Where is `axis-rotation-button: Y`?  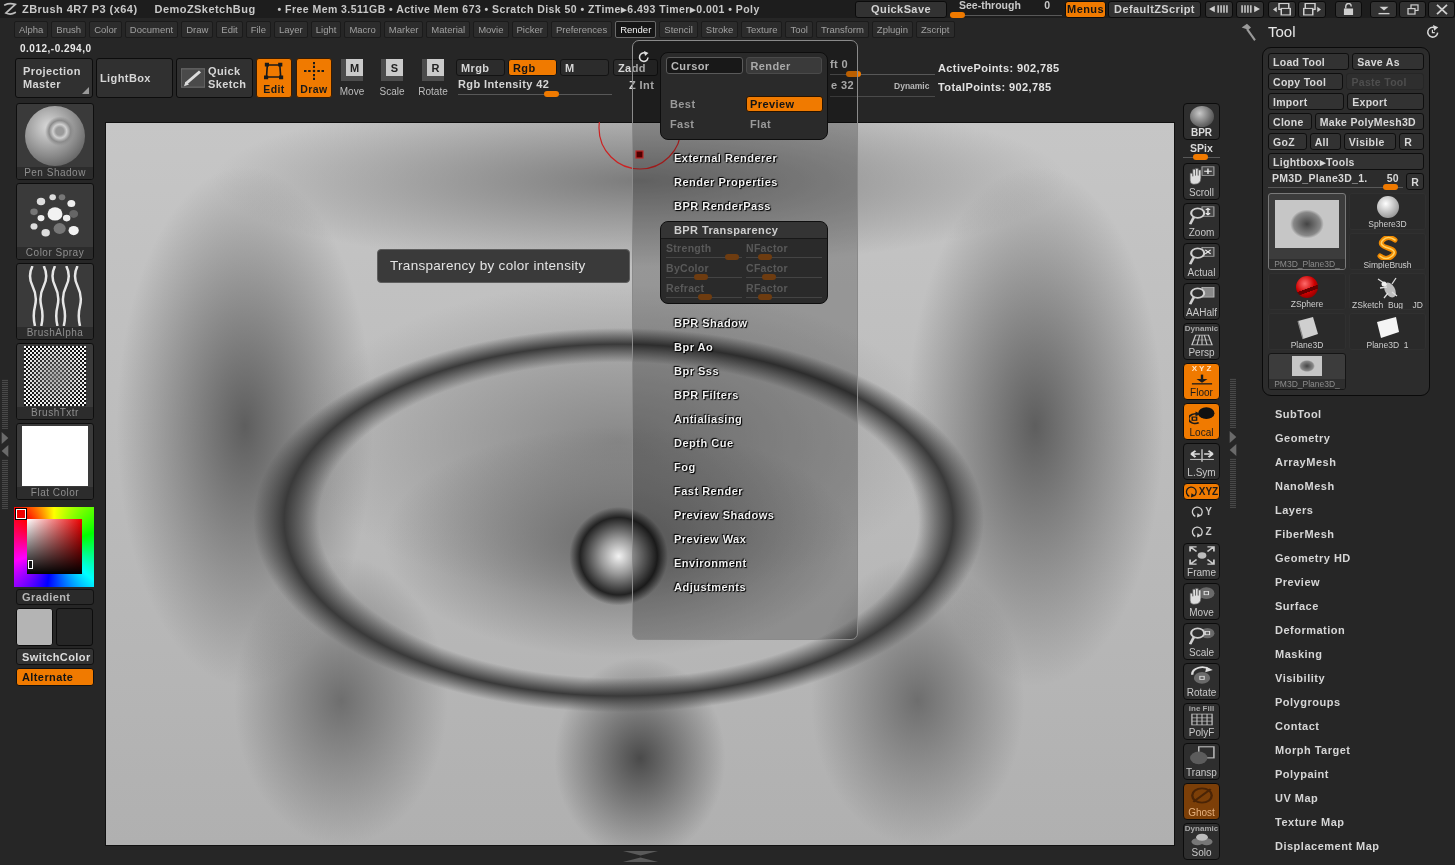 axis-rotation-button: Y is located at coordinates (1201, 511).